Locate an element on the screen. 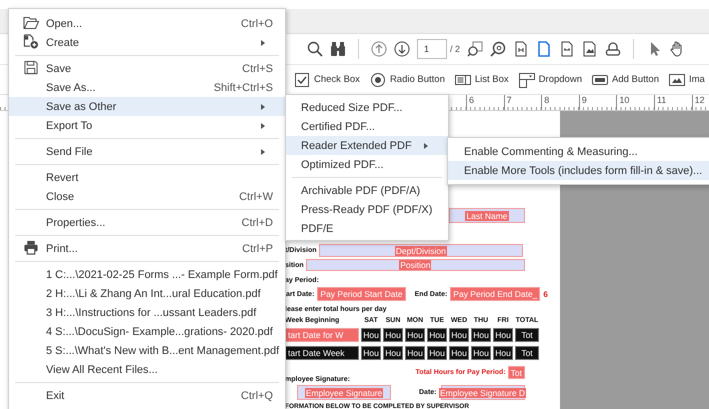 This screenshot has width=709, height=409. radio-button-icon is located at coordinates (378, 80).